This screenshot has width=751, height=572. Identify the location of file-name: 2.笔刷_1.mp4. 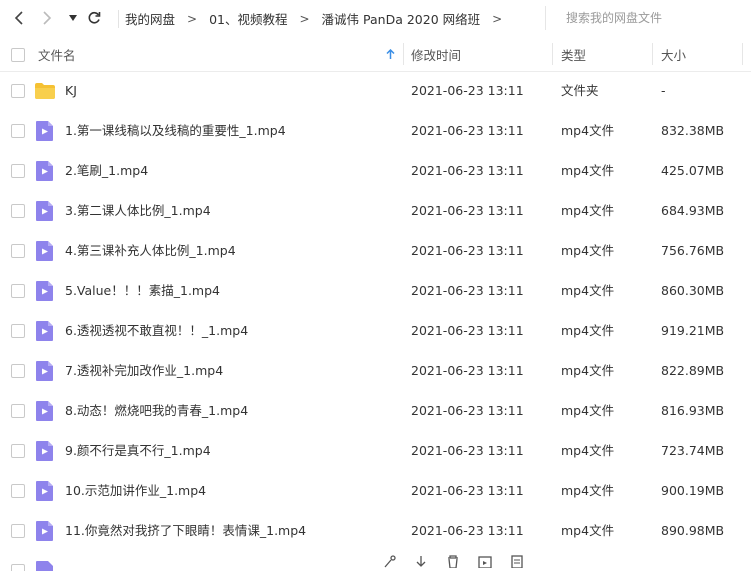
(106, 171).